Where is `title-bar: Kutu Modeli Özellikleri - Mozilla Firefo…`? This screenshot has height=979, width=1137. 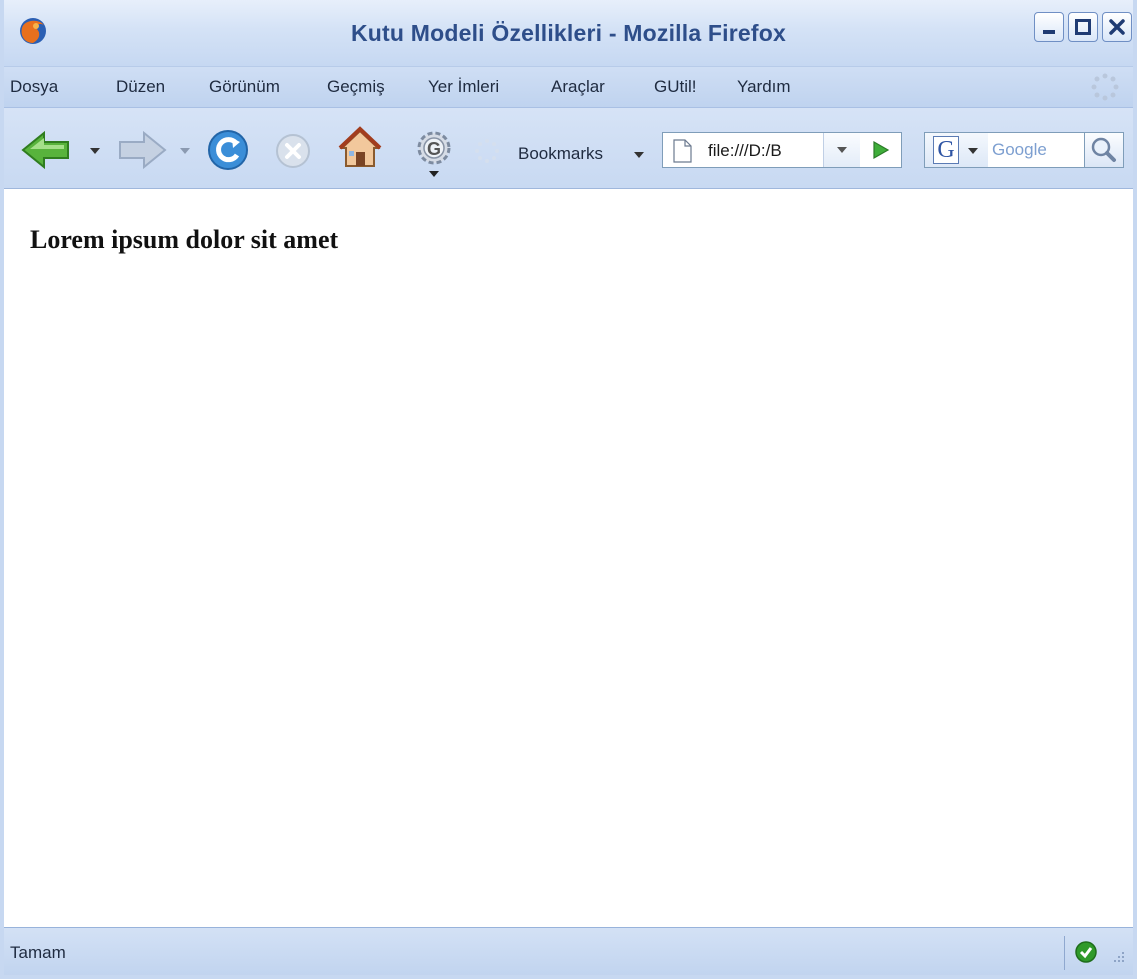 title-bar: Kutu Modeli Özellikleri - Mozilla Firefo… is located at coordinates (568, 33).